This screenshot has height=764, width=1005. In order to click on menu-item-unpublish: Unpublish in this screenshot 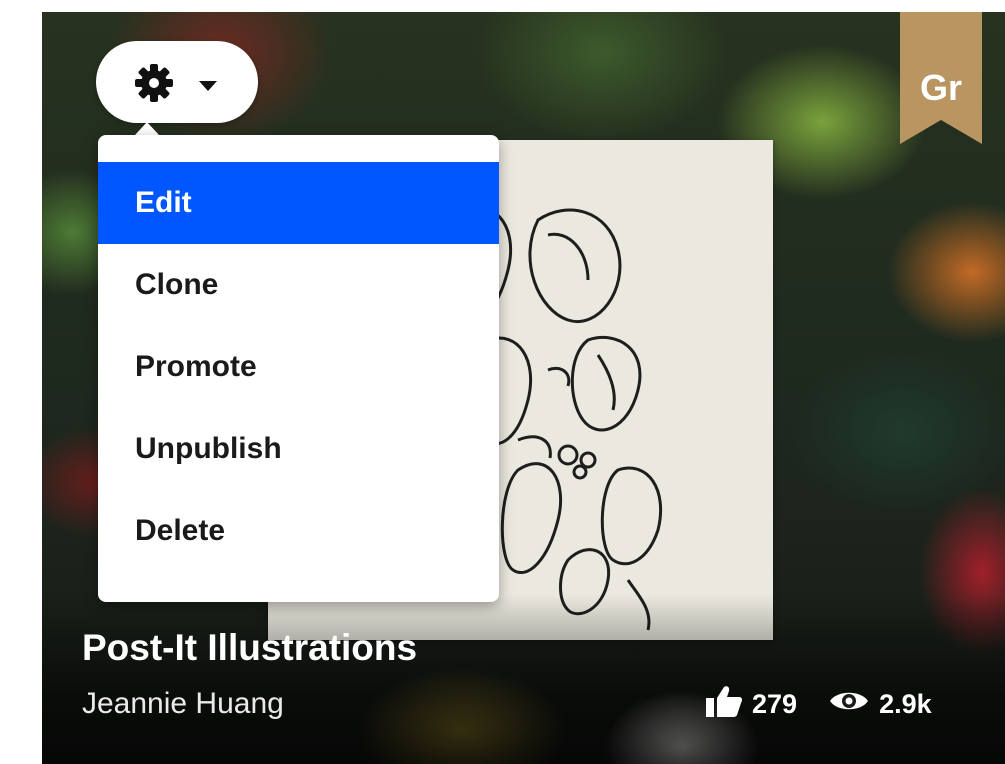, I will do `click(298, 449)`.